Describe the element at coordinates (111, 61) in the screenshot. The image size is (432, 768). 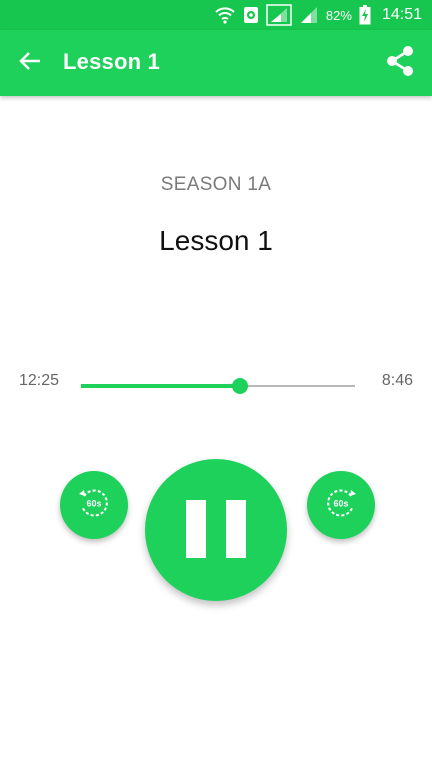
I see `page-title: Lesson 1` at that location.